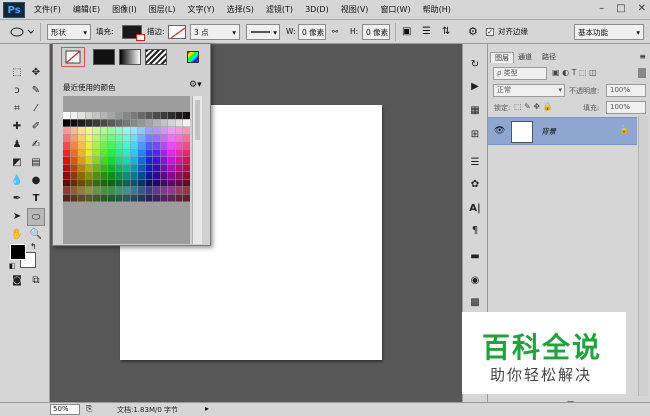 The width and height of the screenshot is (650, 416). Describe the element at coordinates (533, 106) in the screenshot. I see `lock-icons: ⬚ ✎ ✥ 🔒` at that location.